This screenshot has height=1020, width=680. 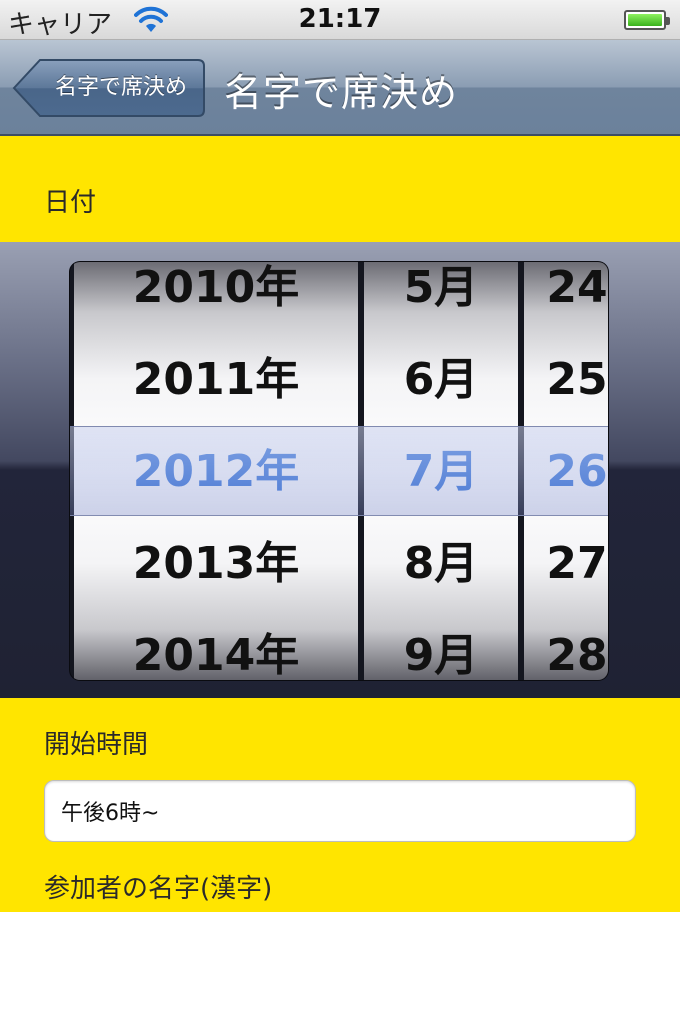 I want to click on month-option: 7月, so click(x=441, y=472).